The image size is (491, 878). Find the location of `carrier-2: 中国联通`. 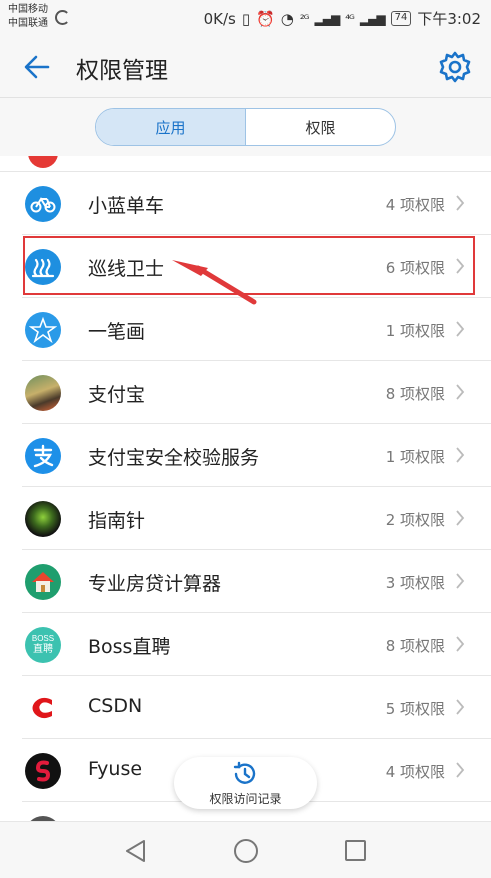

carrier-2: 中国联通 is located at coordinates (28, 23).